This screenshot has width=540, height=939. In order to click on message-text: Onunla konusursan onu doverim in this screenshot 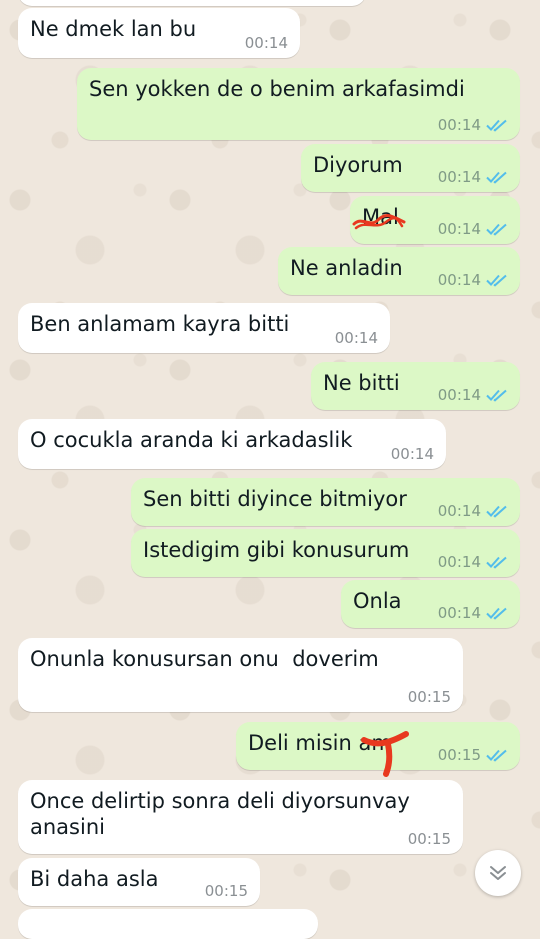, I will do `click(204, 659)`.